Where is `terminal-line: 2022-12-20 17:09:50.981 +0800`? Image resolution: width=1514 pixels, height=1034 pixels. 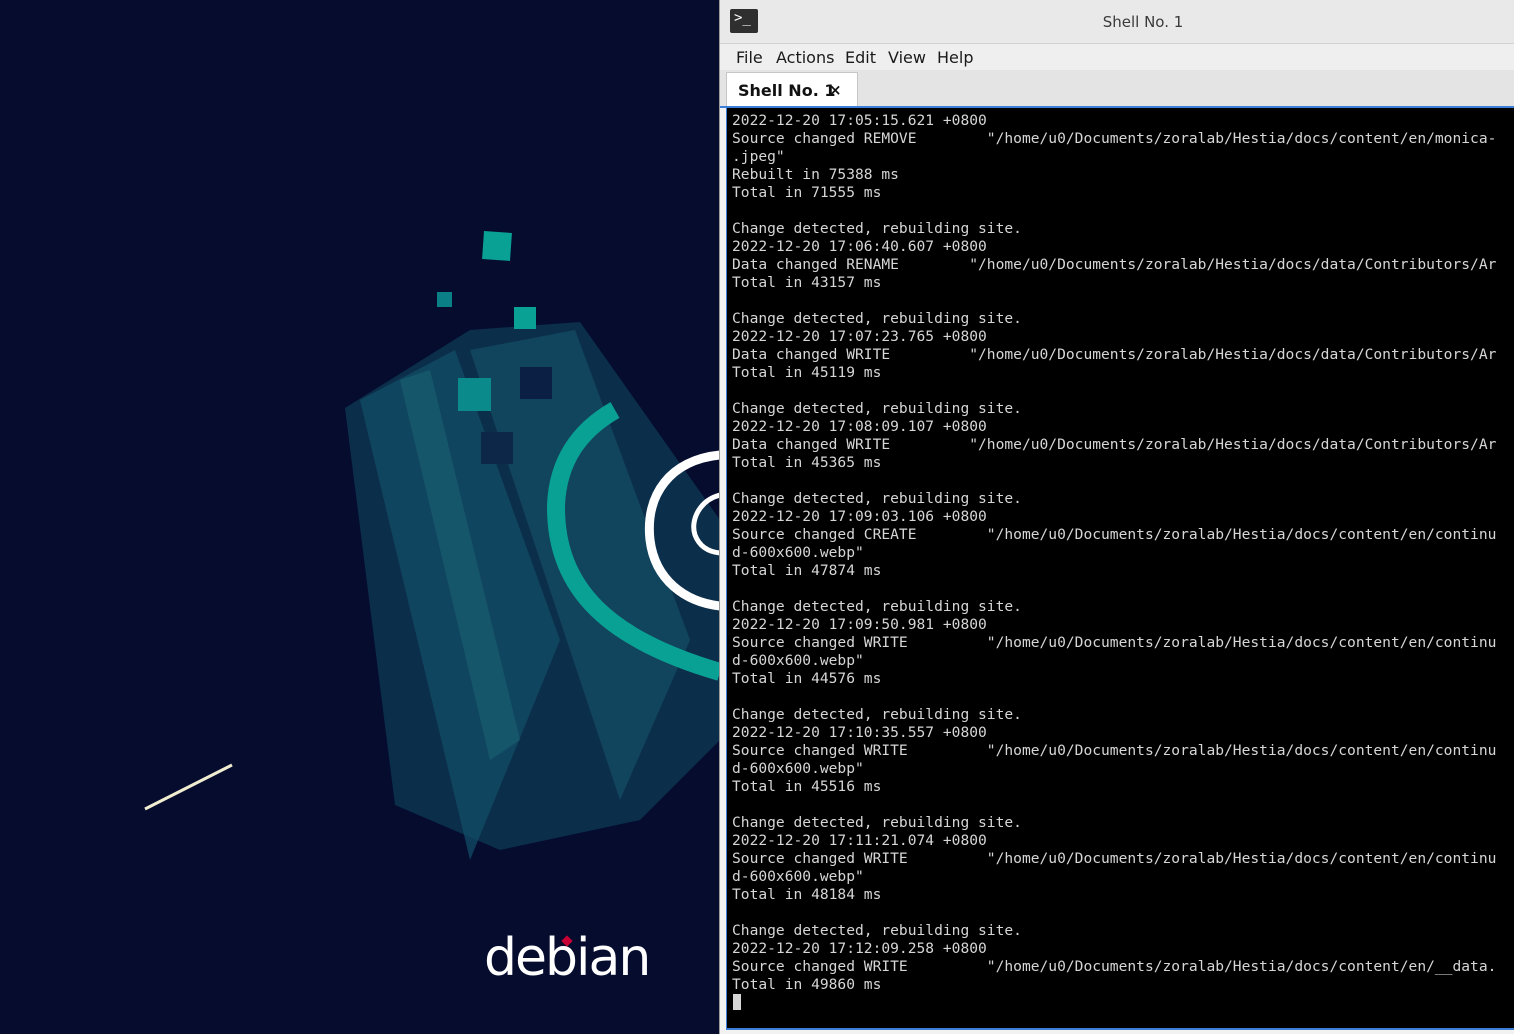
terminal-line: 2022-12-20 17:09:50.981 +0800 is located at coordinates (859, 624).